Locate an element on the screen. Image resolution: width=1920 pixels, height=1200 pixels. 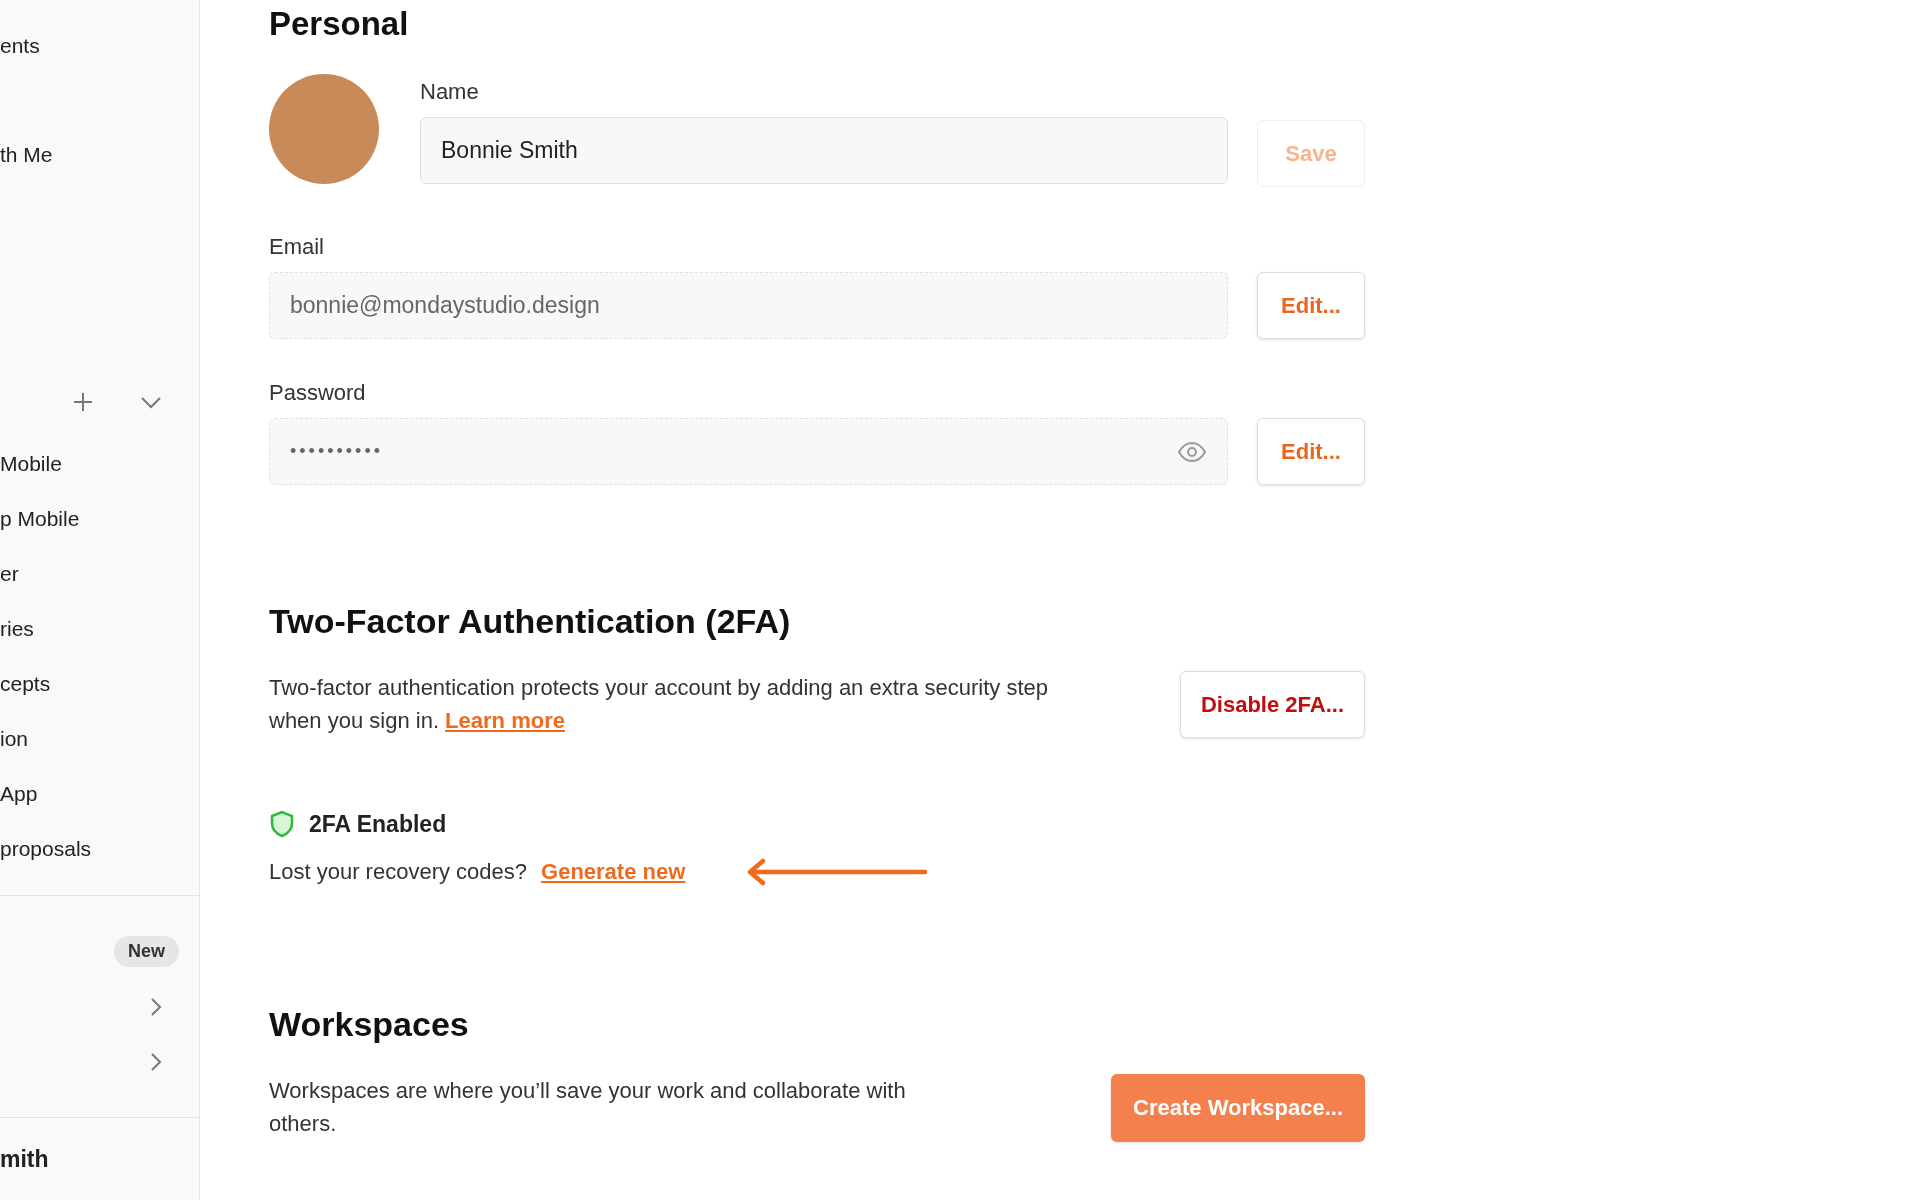
eye-icon is located at coordinates (1192, 451).